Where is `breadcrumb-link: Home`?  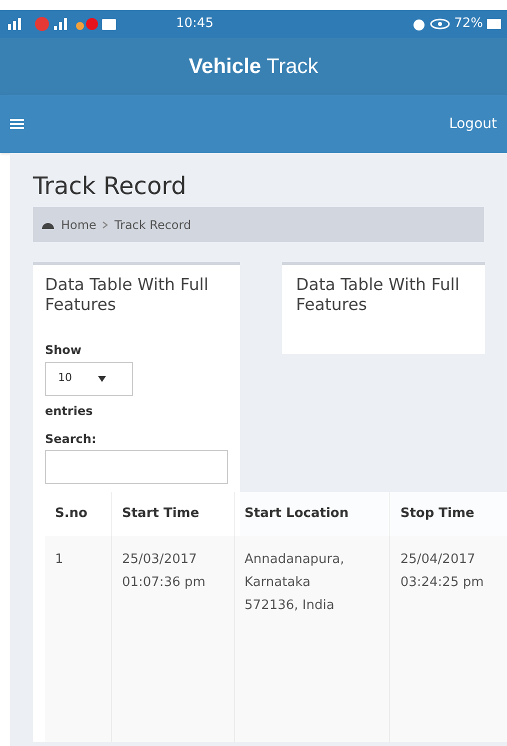 breadcrumb-link: Home is located at coordinates (78, 225).